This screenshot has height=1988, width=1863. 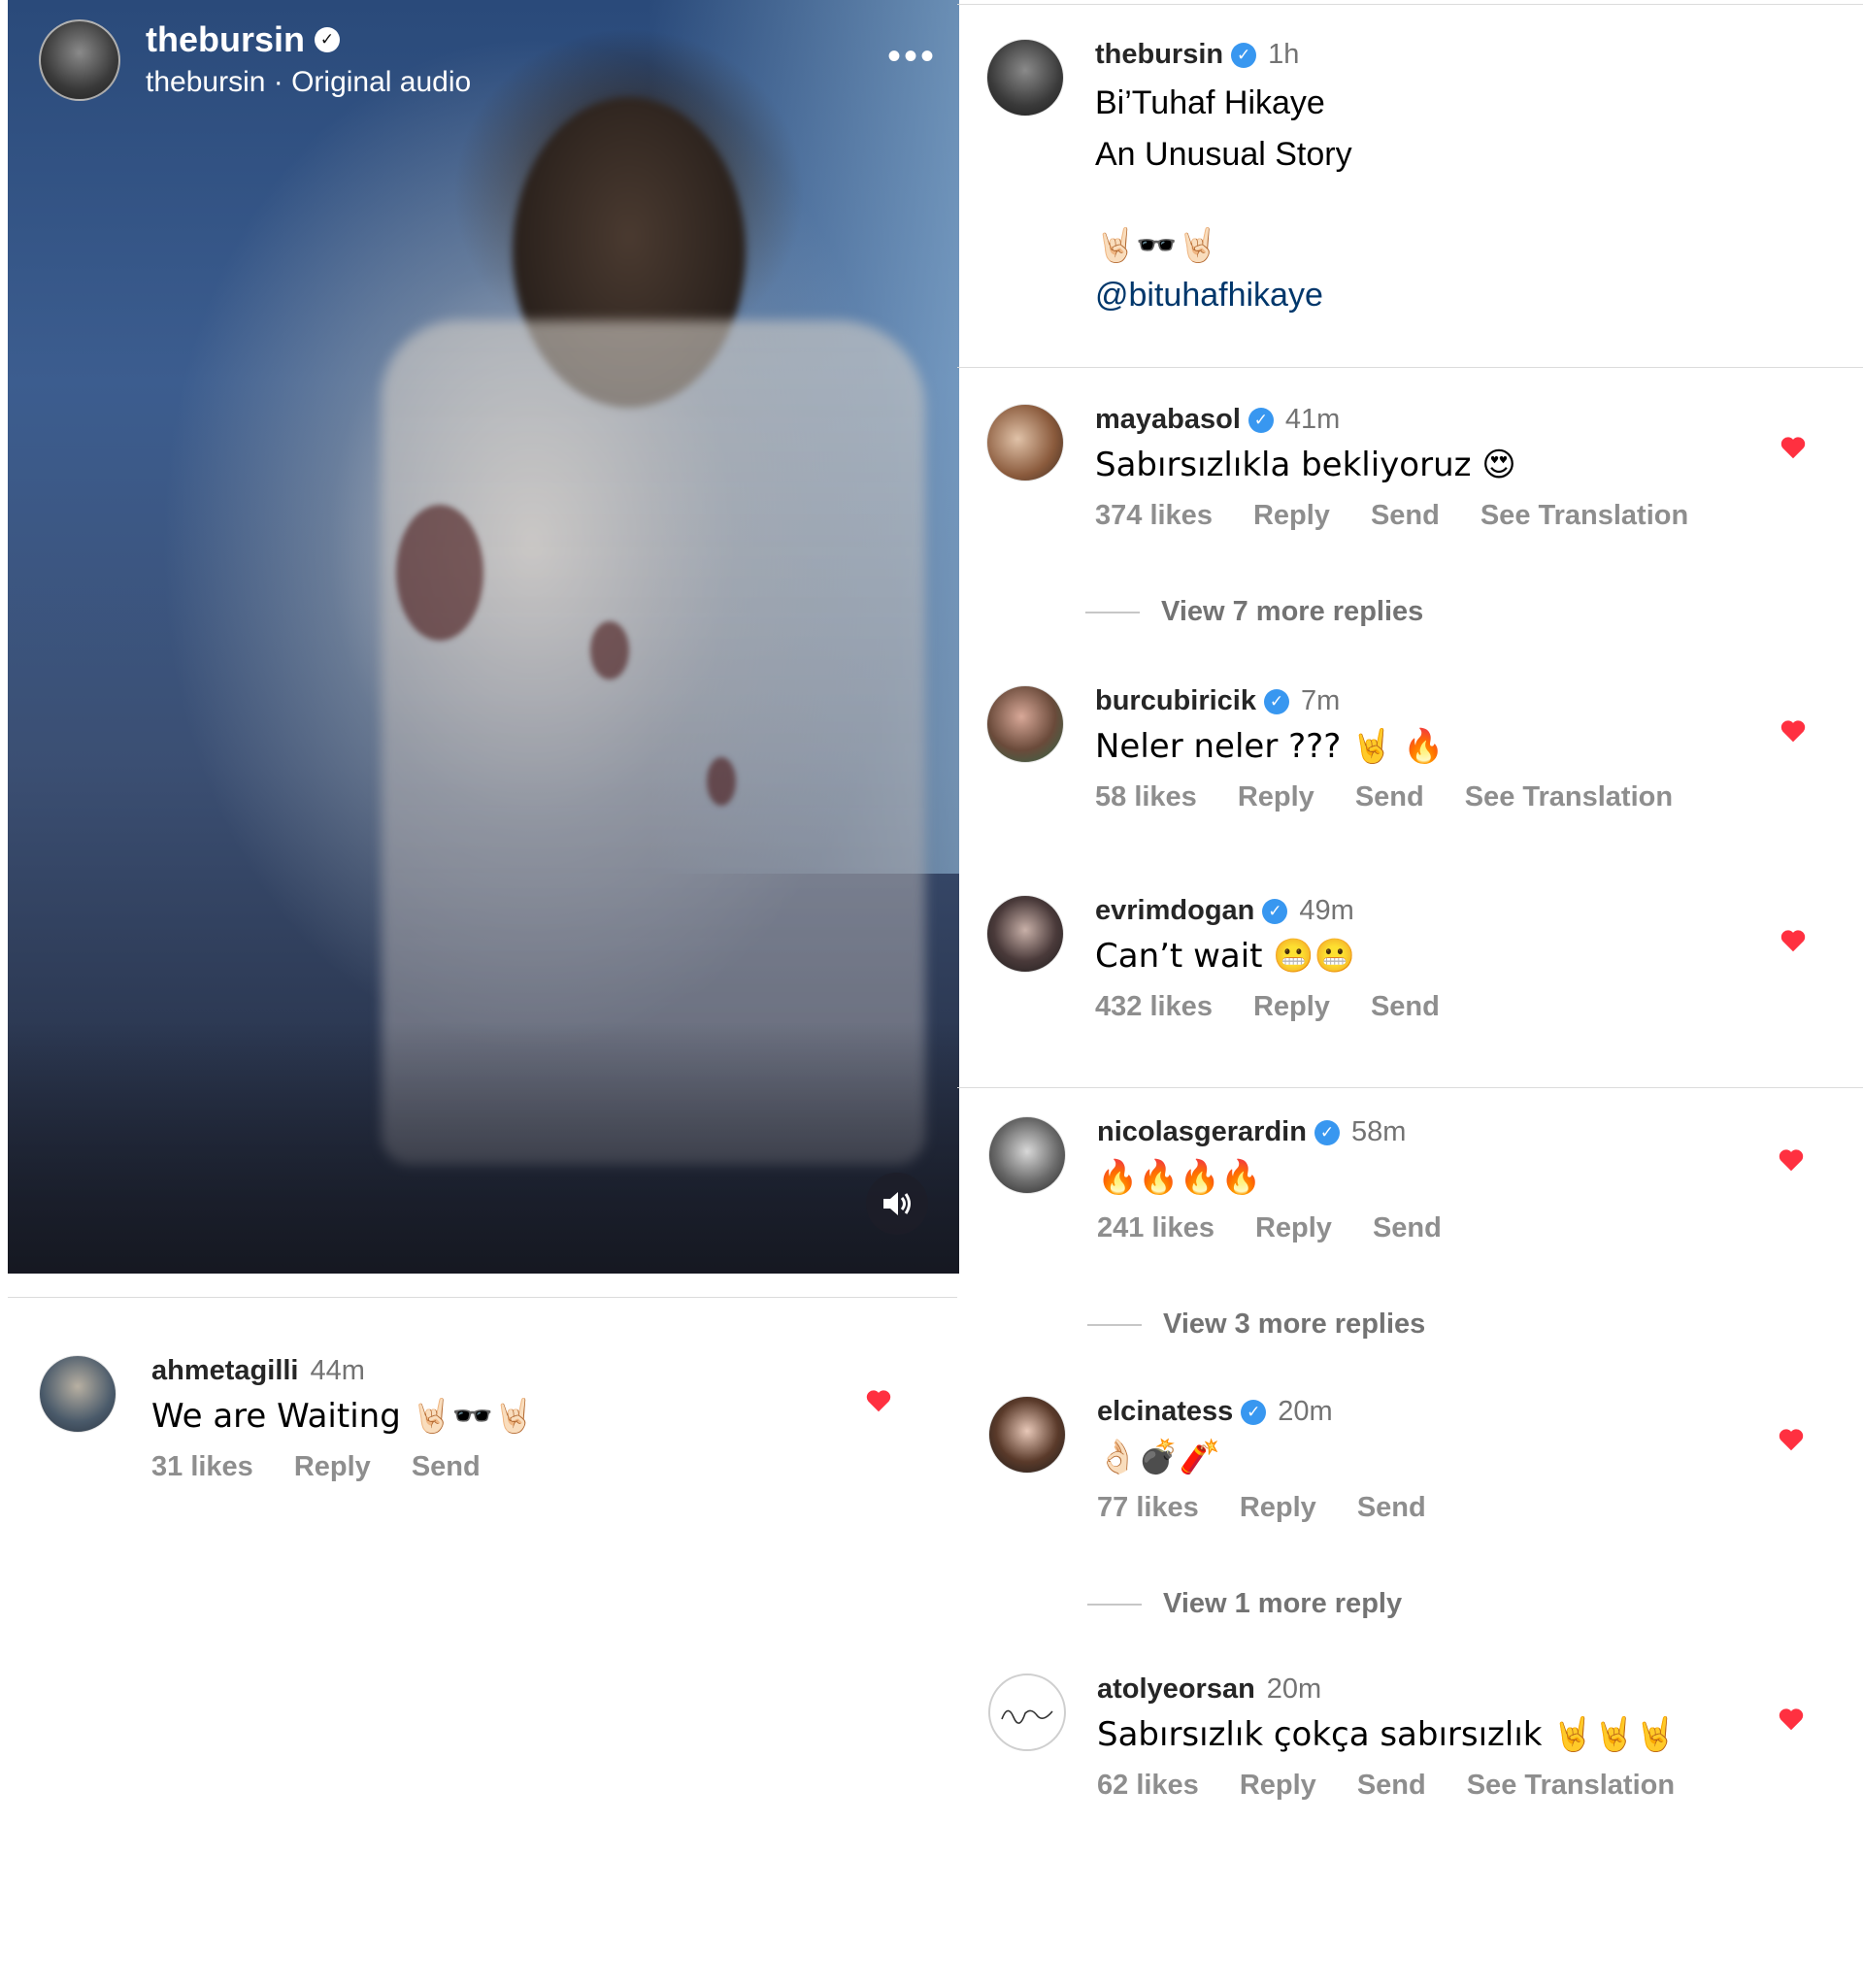 I want to click on comment-text: 👌🏻💣🧨, so click(x=1159, y=1457).